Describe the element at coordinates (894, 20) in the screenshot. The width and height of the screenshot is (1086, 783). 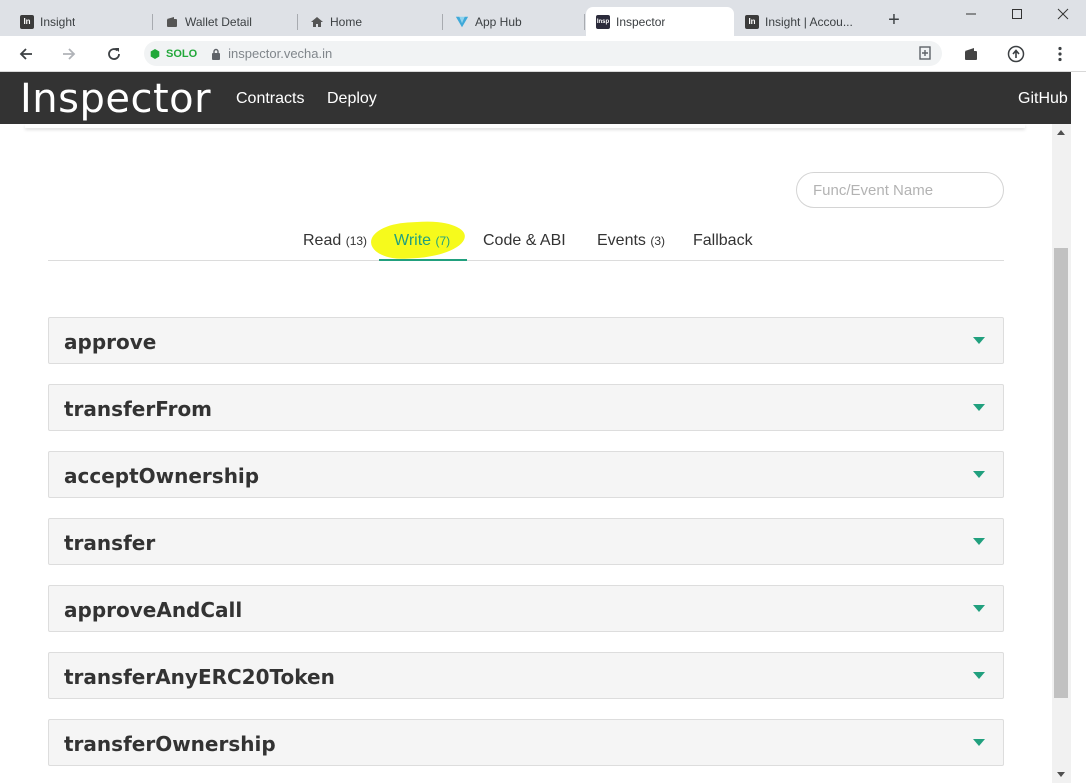
I see `new-tab-button: +` at that location.